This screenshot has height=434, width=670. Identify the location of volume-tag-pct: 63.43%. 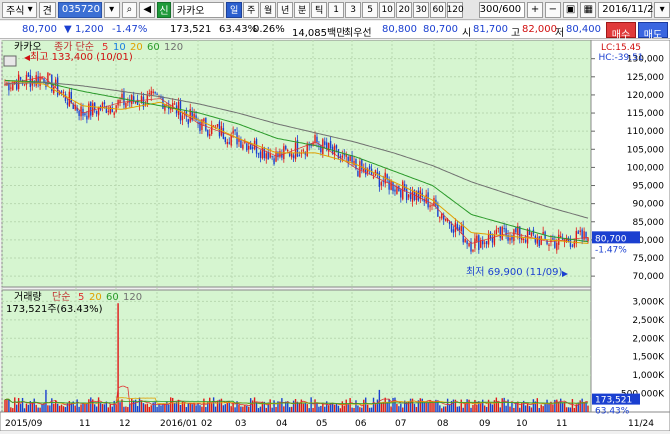
(612, 412).